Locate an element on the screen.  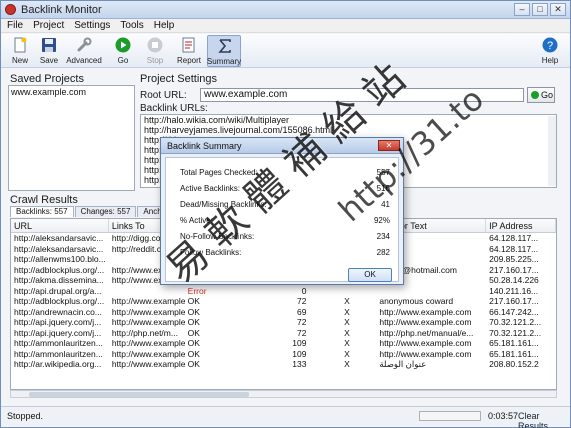
cell-count: 133 is located at coordinates (299, 364).